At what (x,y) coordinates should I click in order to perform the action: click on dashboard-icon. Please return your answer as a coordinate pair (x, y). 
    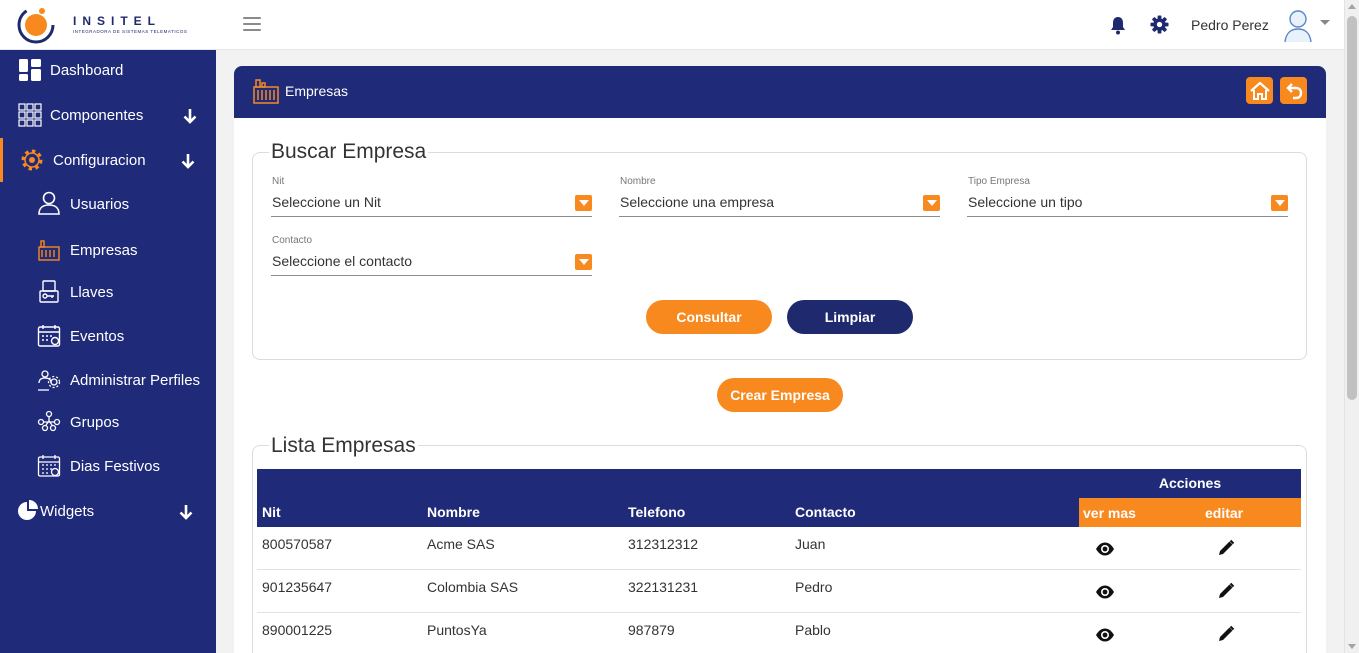
    Looking at the image, I should click on (30, 70).